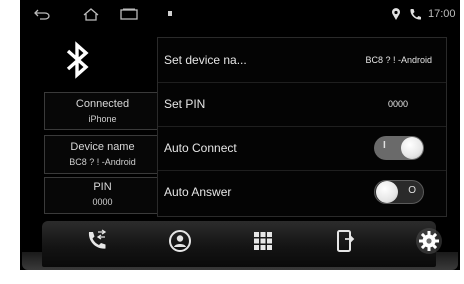  Describe the element at coordinates (429, 241) in the screenshot. I see `settings-gear-icon` at that location.